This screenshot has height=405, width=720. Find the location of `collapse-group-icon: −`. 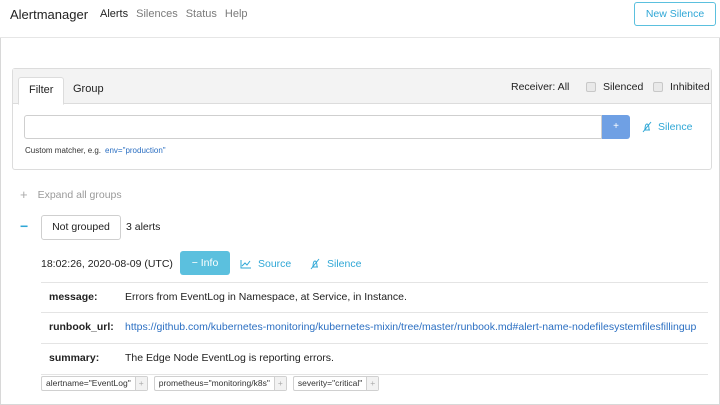

collapse-group-icon: − is located at coordinates (24, 226).